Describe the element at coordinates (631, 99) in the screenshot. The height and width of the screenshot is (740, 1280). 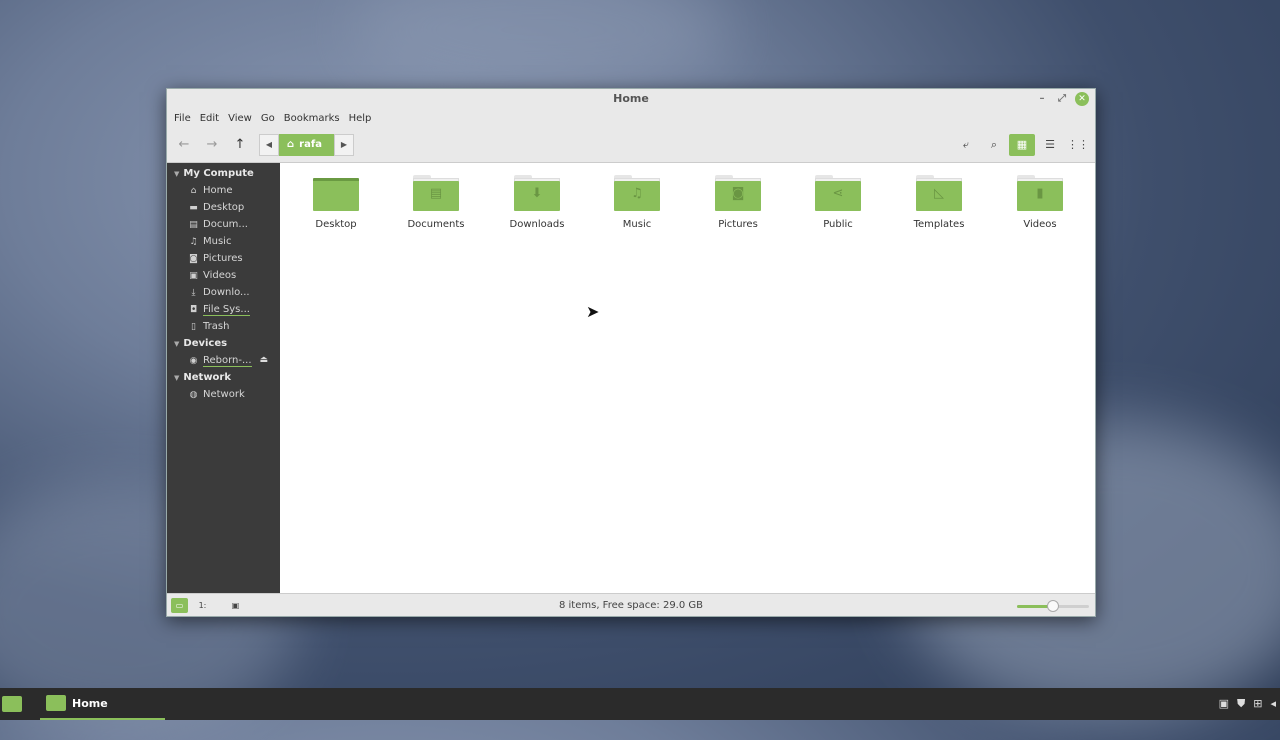
I see `titlebar: Home – ⤢ ✕` at that location.